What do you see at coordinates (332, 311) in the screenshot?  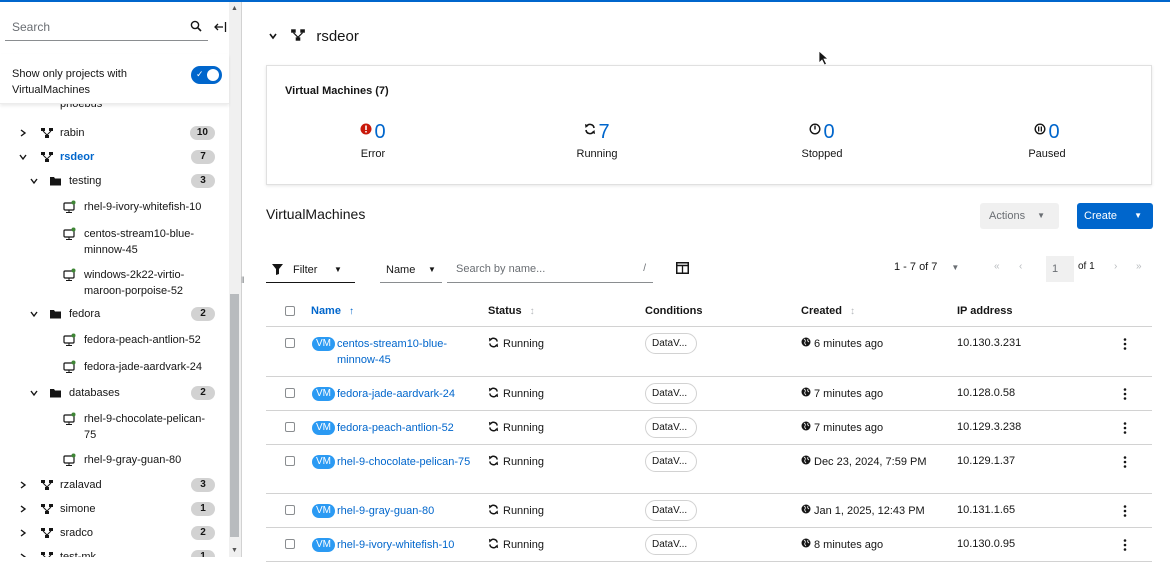 I see `column-header-name: Name ↑` at bounding box center [332, 311].